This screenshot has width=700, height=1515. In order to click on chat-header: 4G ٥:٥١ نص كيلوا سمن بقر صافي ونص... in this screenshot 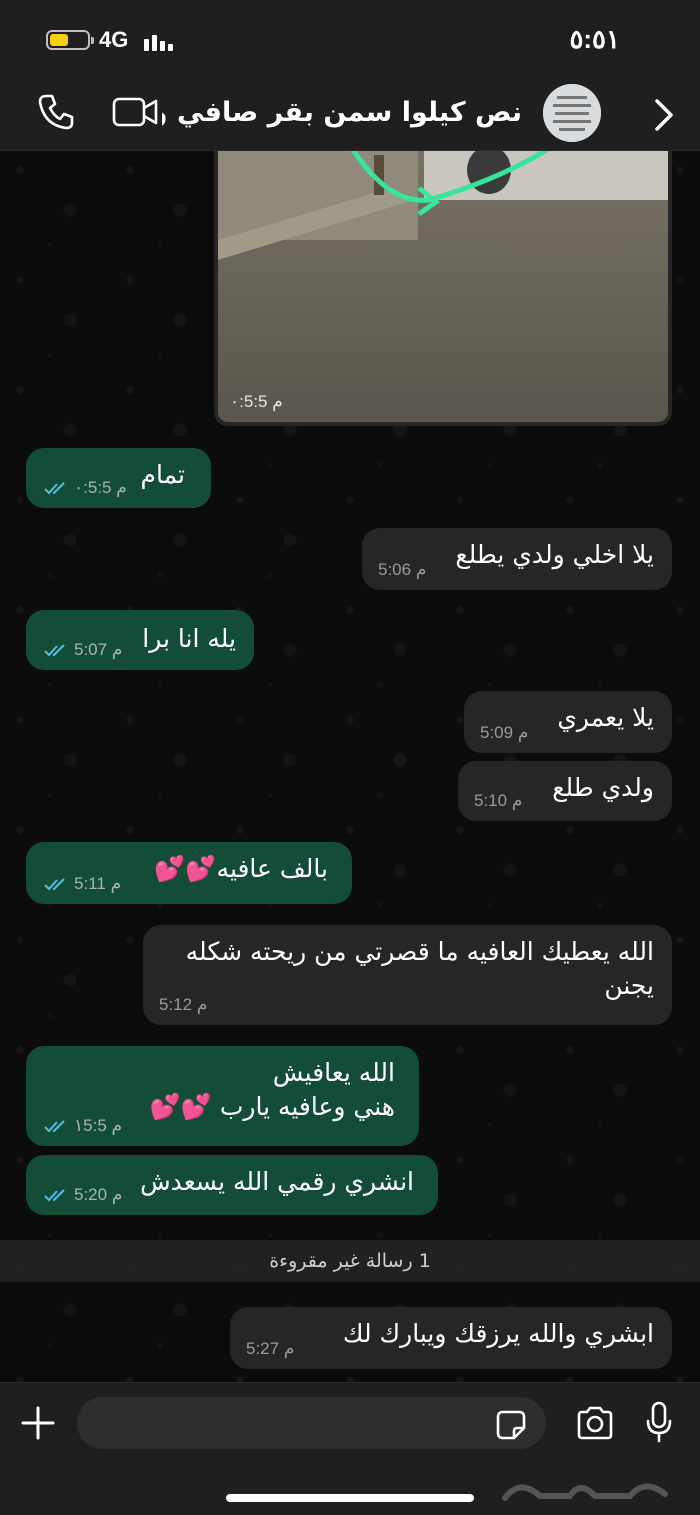, I will do `click(350, 75)`.